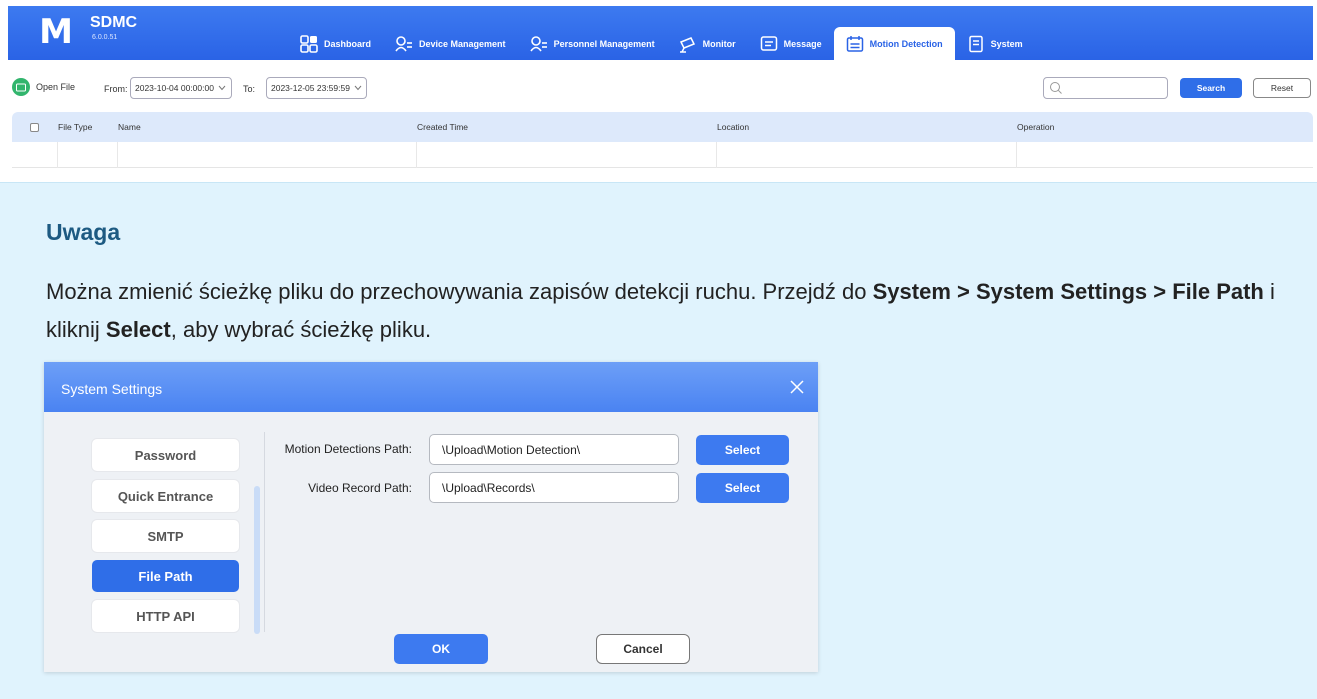 This screenshot has height=699, width=1317. Describe the element at coordinates (554, 449) in the screenshot. I see `motion-detections-path-field: \Upload\Motion Detection\` at that location.